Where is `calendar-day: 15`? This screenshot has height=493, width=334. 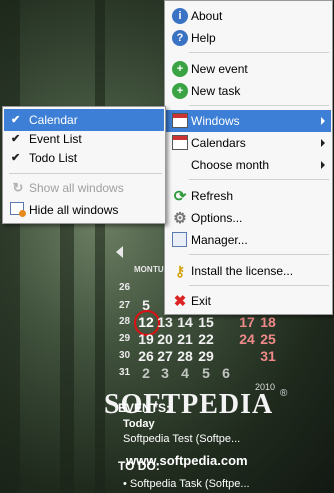 calendar-day: 15 is located at coordinates (206, 322).